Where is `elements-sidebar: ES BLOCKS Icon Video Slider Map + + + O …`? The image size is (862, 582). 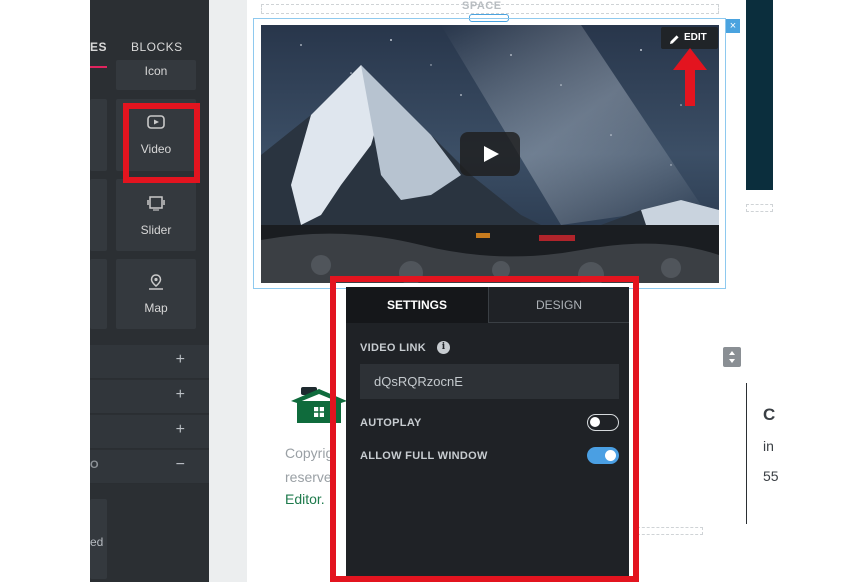 elements-sidebar: ES BLOCKS Icon Video Slider Map + + + O … is located at coordinates (149, 291).